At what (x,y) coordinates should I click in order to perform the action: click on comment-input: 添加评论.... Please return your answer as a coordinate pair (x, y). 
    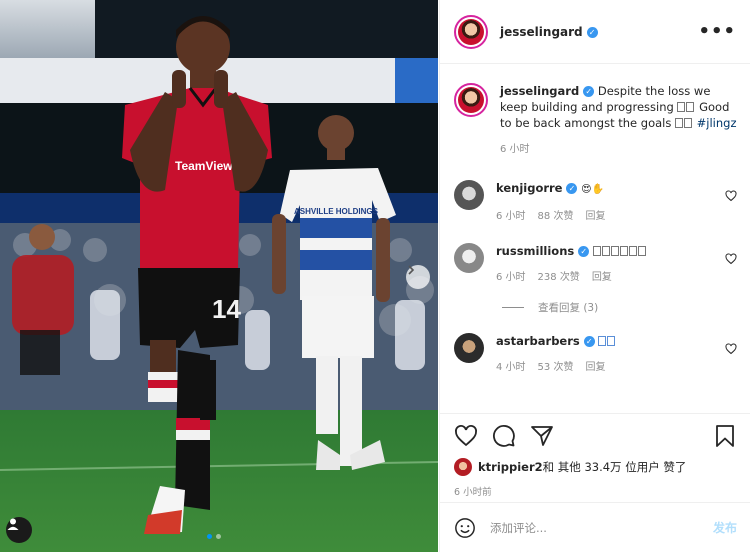
    Looking at the image, I should click on (601, 528).